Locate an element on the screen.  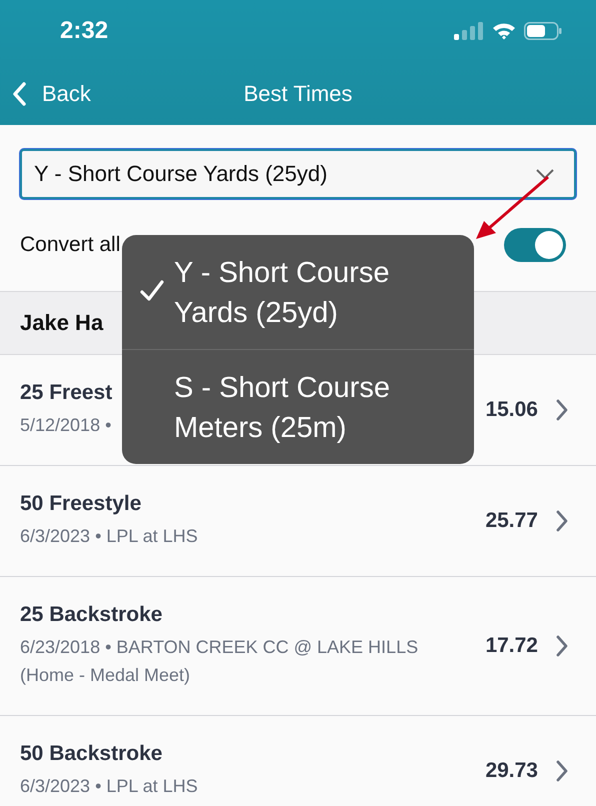
chevron-down-icon is located at coordinates (545, 174).